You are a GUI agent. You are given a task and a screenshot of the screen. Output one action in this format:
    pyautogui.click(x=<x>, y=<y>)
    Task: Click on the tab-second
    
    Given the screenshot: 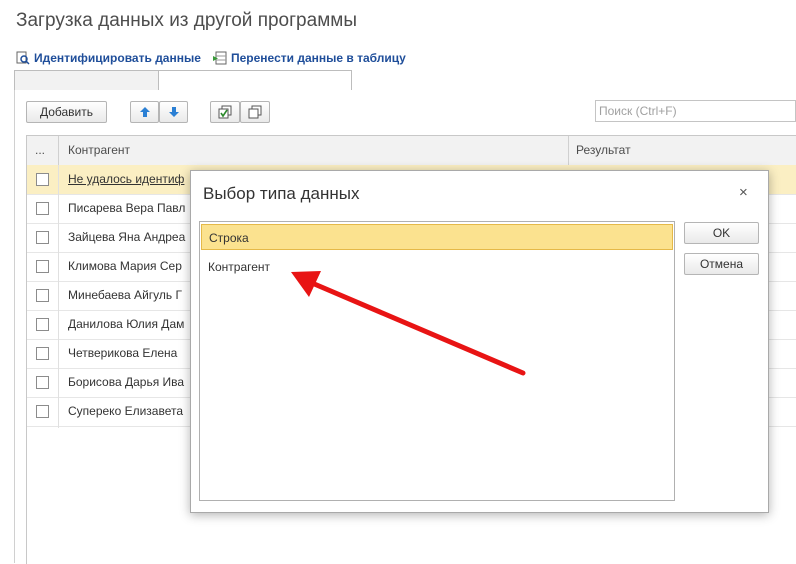 What is the action you would take?
    pyautogui.click(x=255, y=81)
    